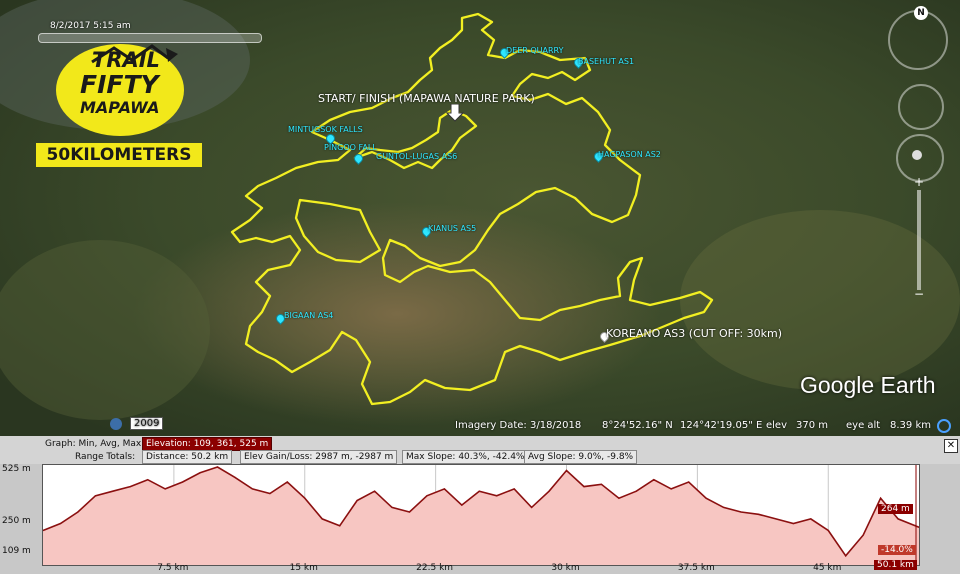  Describe the element at coordinates (581, 457) in the screenshot. I see `avg-slope-stat: Avg Slope: 9.0%, -9.8%` at that location.